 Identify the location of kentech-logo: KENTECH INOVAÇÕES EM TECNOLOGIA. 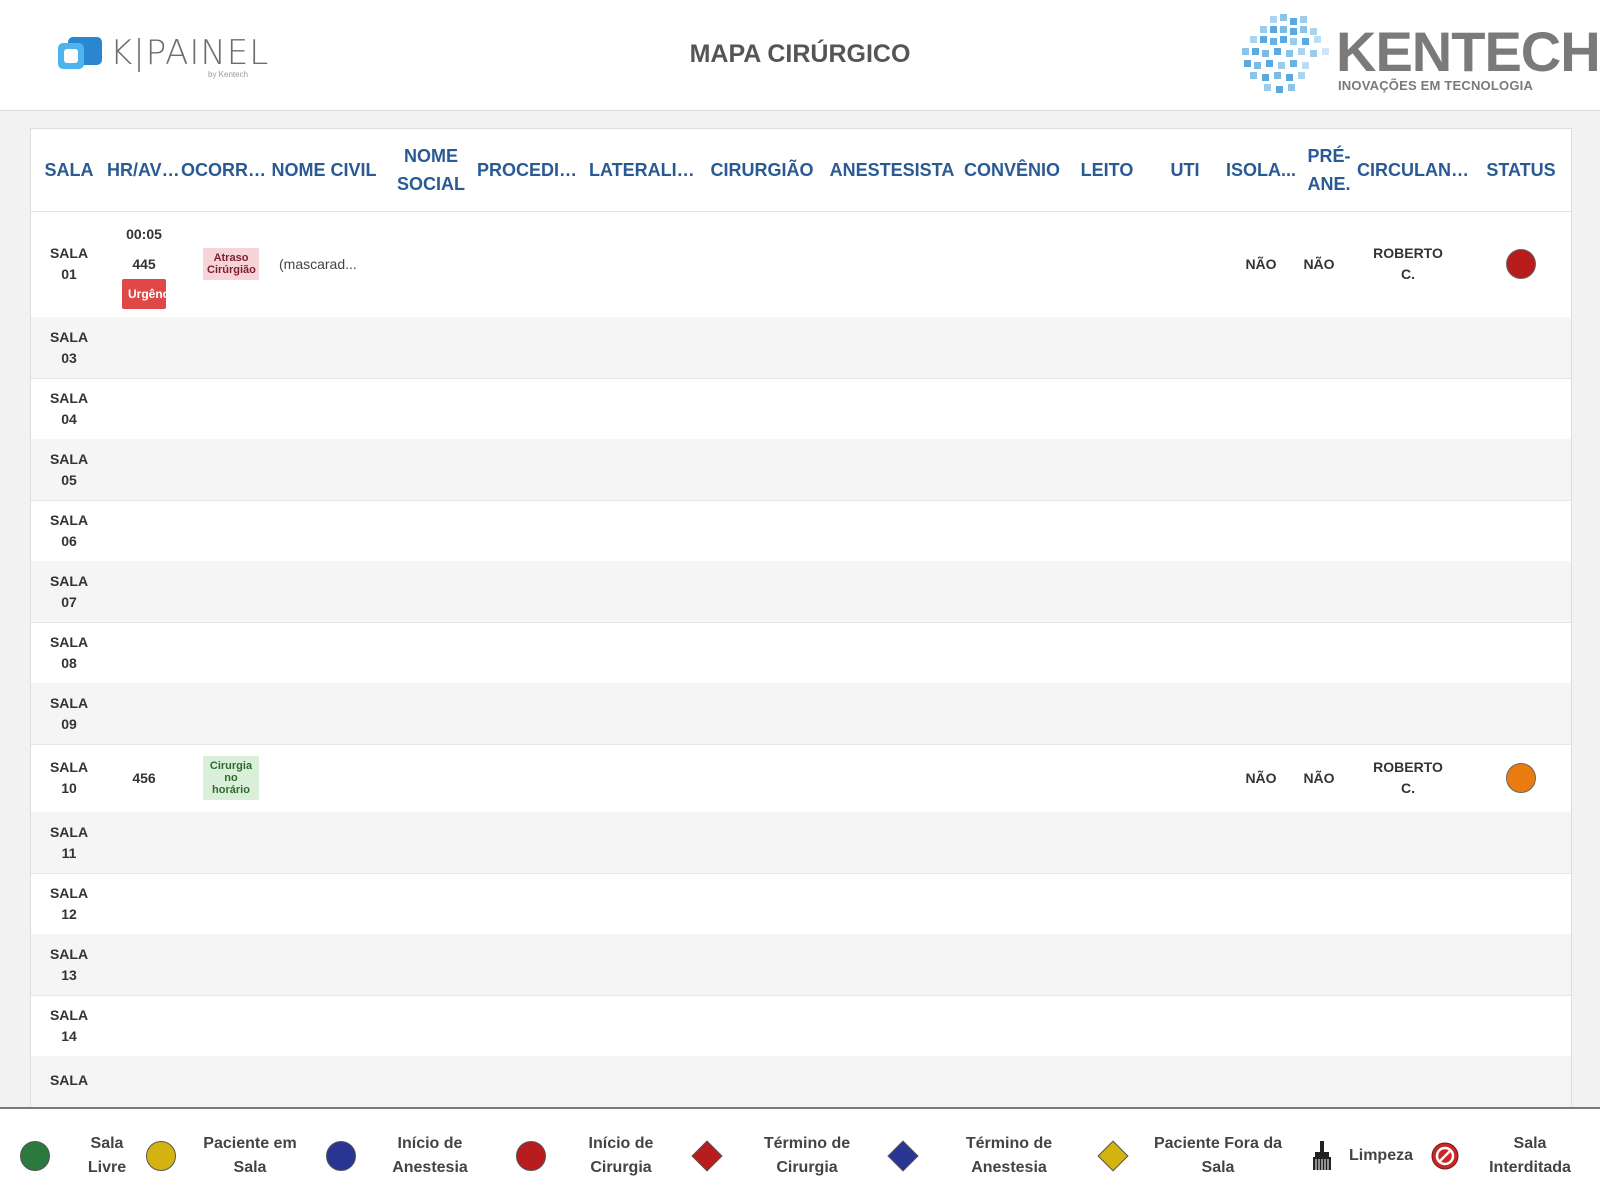
(1420, 56).